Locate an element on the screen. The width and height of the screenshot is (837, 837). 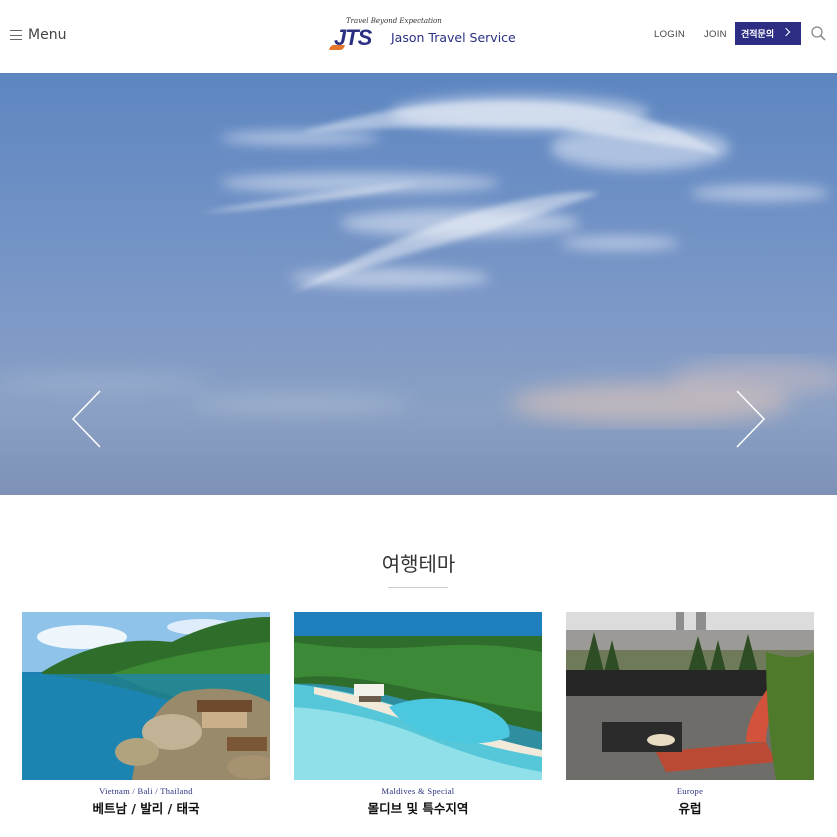
logo-tagline: Travel Beyond Expectation is located at coordinates (394, 21).